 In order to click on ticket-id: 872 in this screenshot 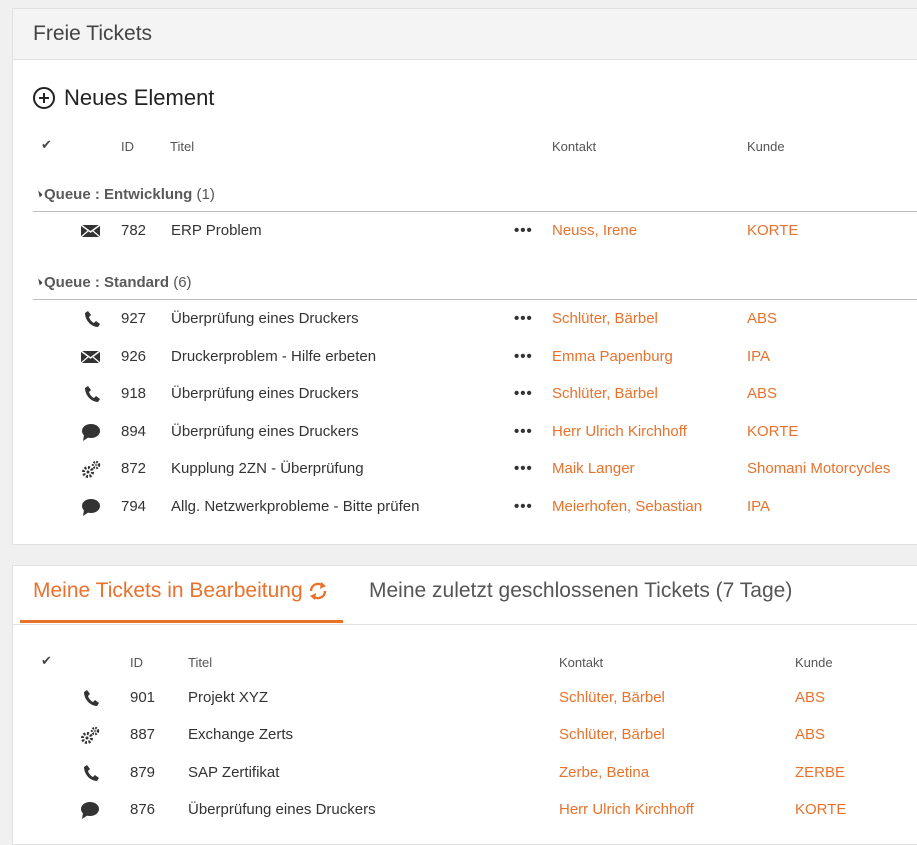, I will do `click(134, 468)`.